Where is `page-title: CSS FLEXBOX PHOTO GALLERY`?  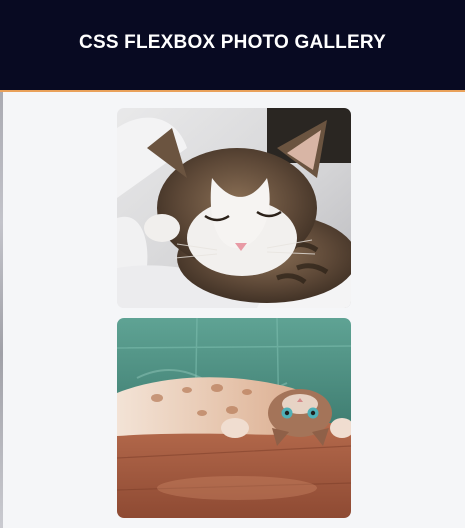
page-title: CSS FLEXBOX PHOTO GALLERY is located at coordinates (232, 42).